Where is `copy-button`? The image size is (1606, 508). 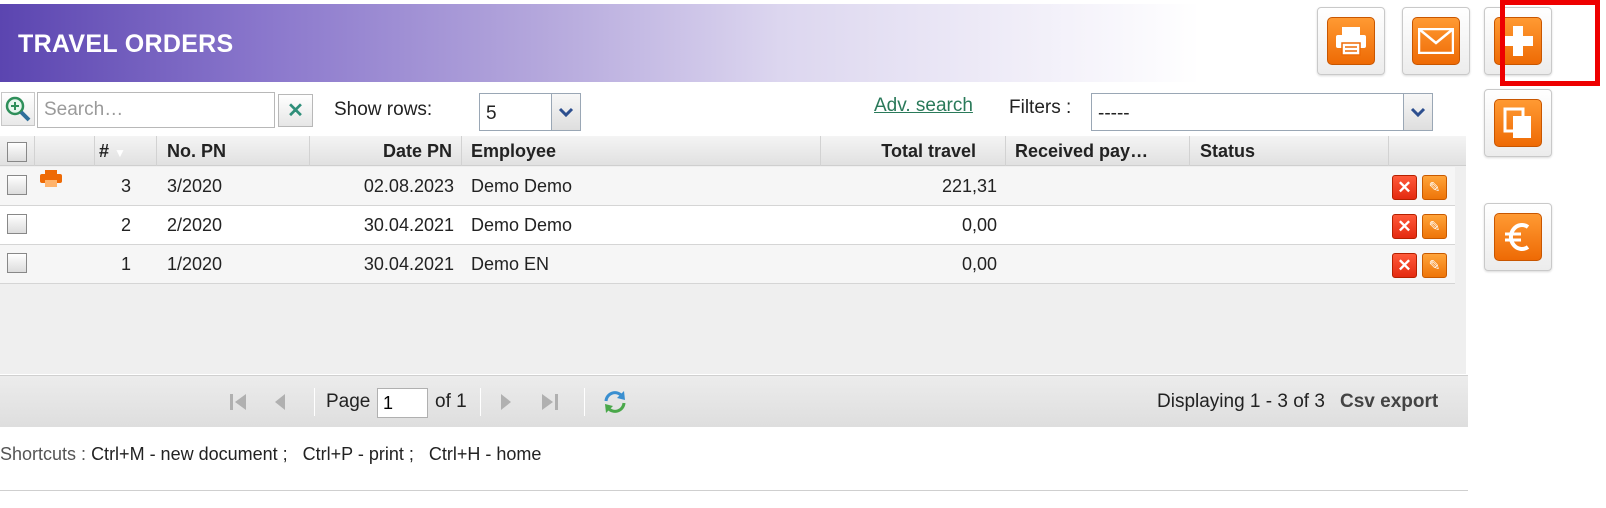
copy-button is located at coordinates (1518, 123).